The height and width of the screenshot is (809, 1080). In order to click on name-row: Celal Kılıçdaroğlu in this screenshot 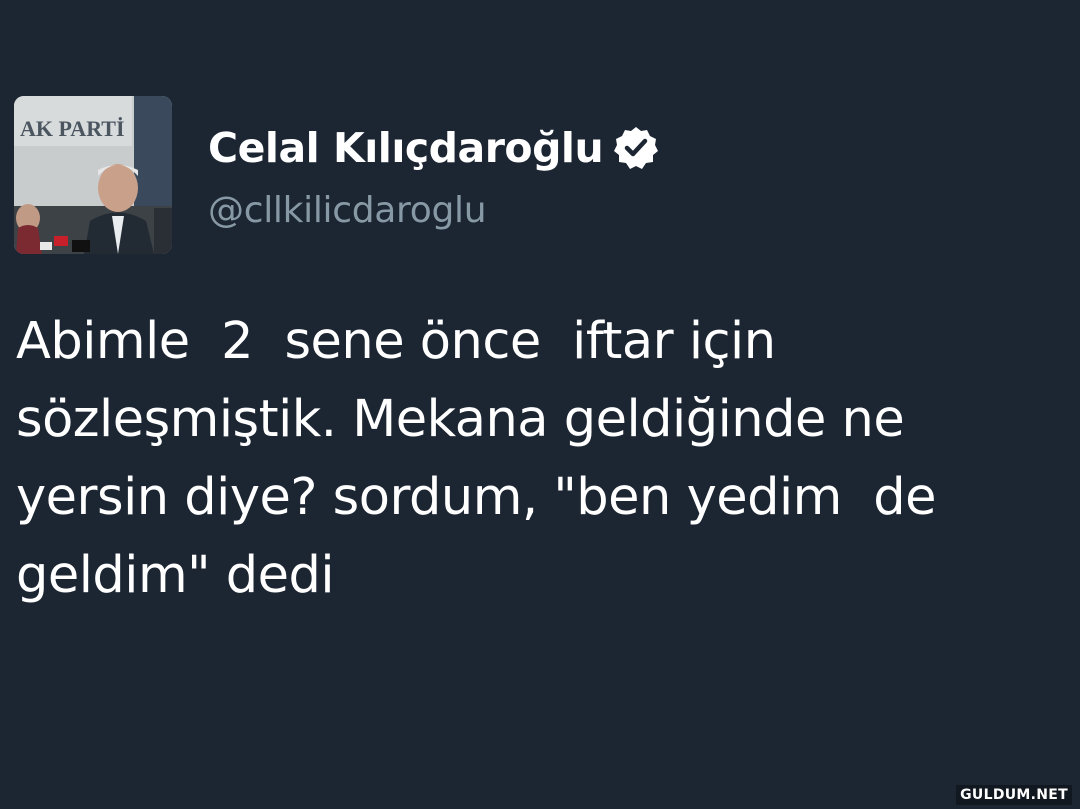, I will do `click(433, 148)`.